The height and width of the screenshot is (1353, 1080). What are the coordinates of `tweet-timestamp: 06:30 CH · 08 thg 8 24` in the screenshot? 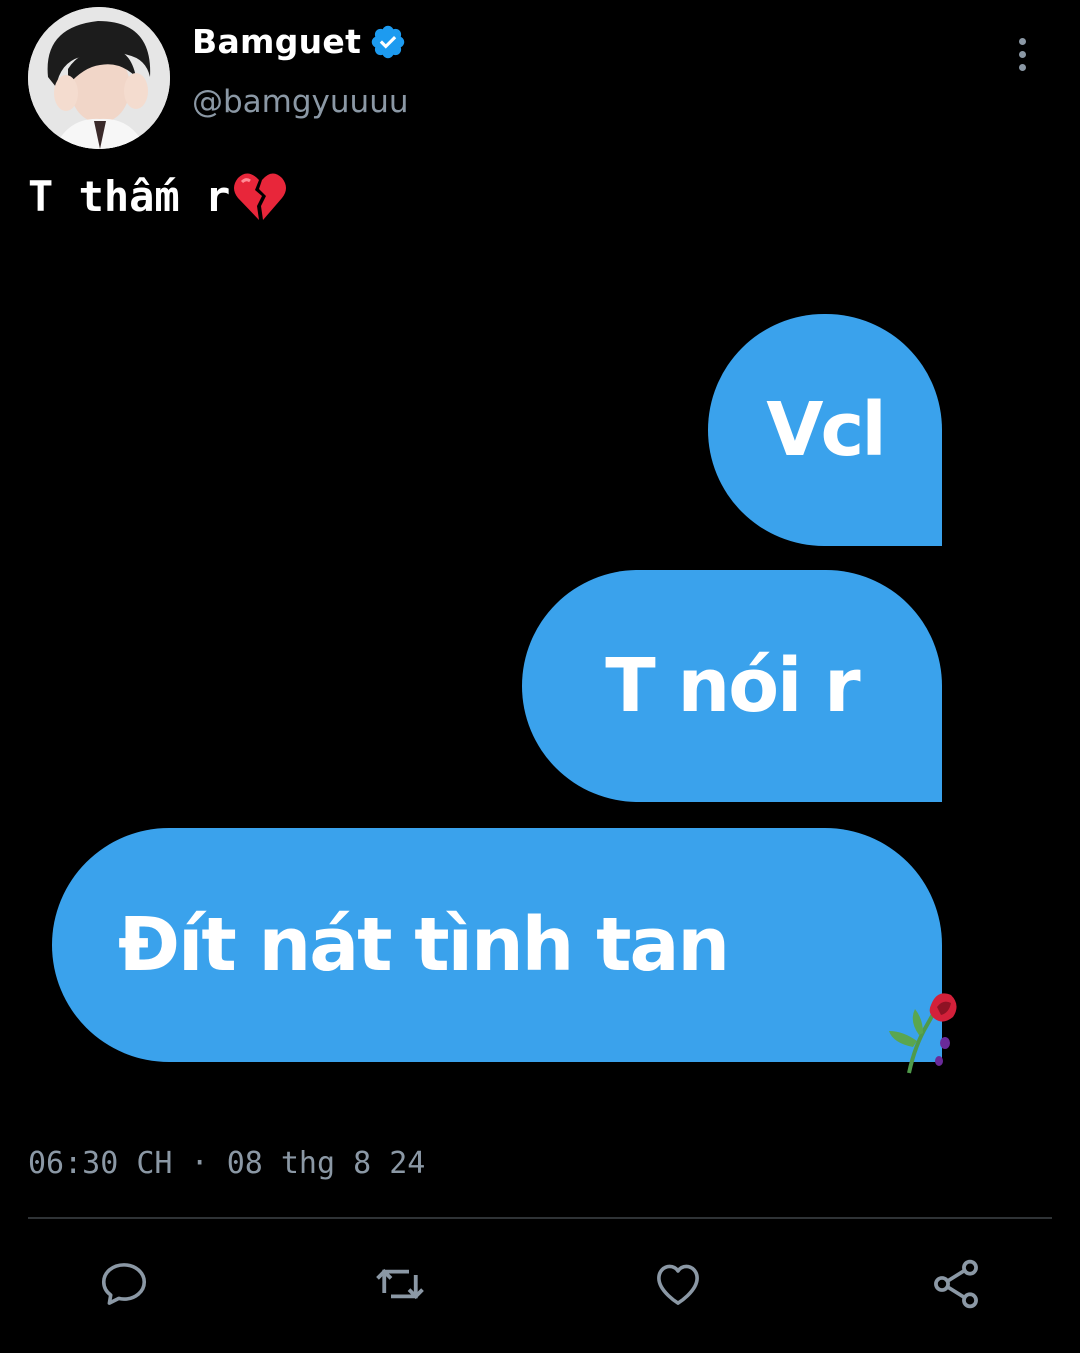 It's located at (226, 1163).